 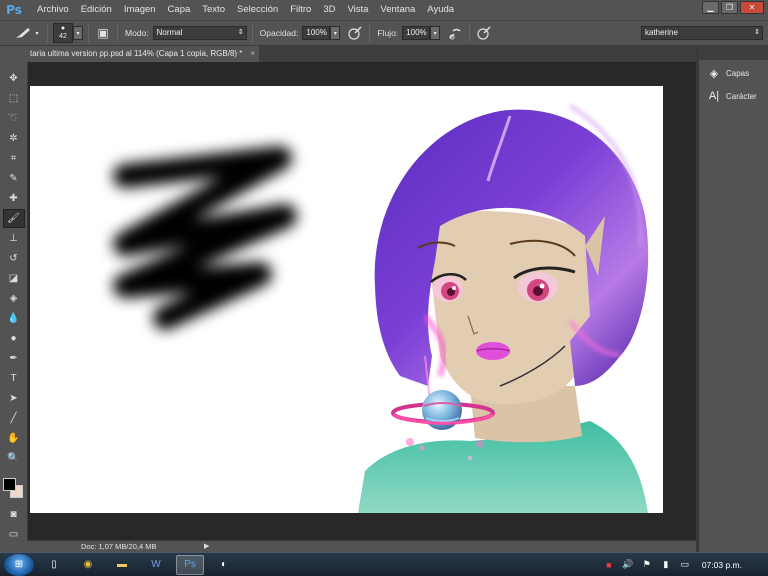 I want to click on window-controls: ▁ ❐ ✕, so click(x=733, y=7).